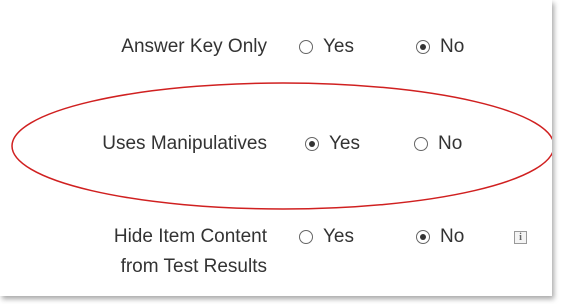  Describe the element at coordinates (190, 252) in the screenshot. I see `setting-label-hide-item-content: Hide Item Content from Test Results` at that location.